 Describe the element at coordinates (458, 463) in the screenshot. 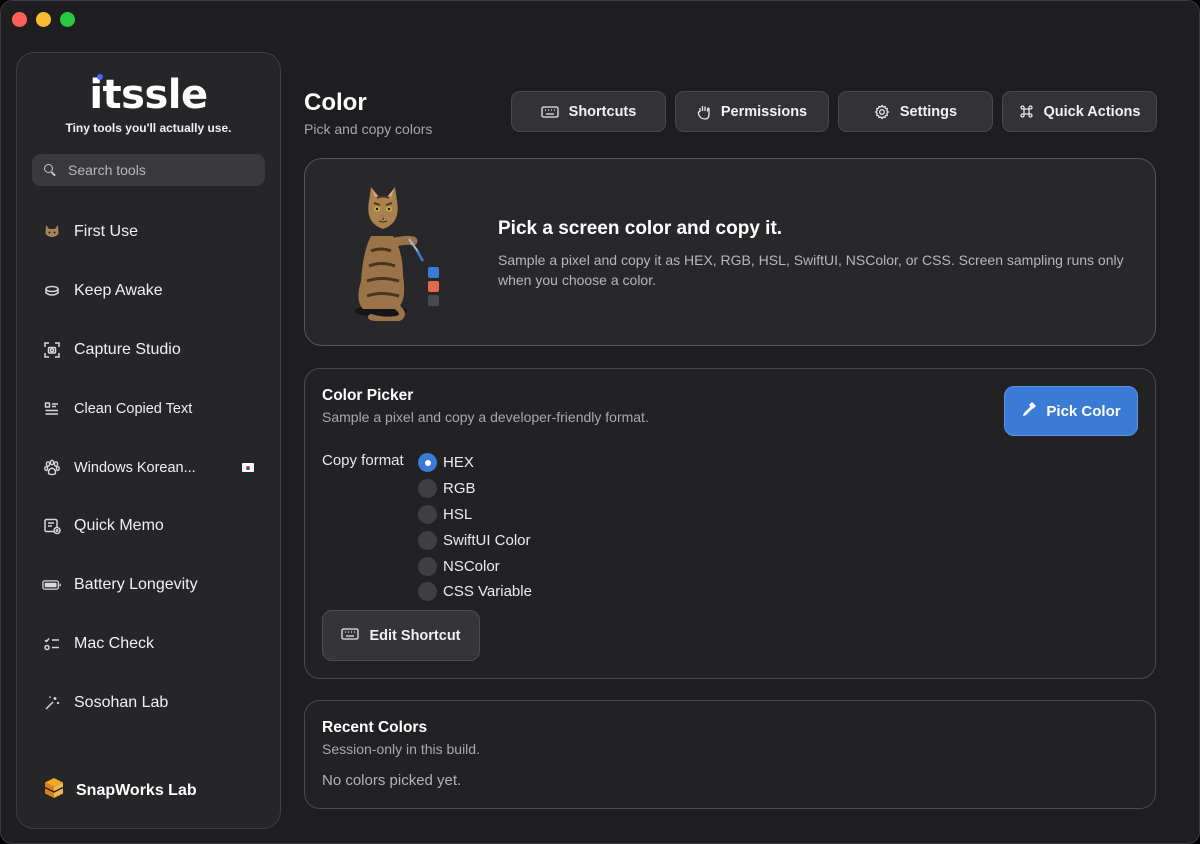

I see `format-option-label: HEX` at that location.